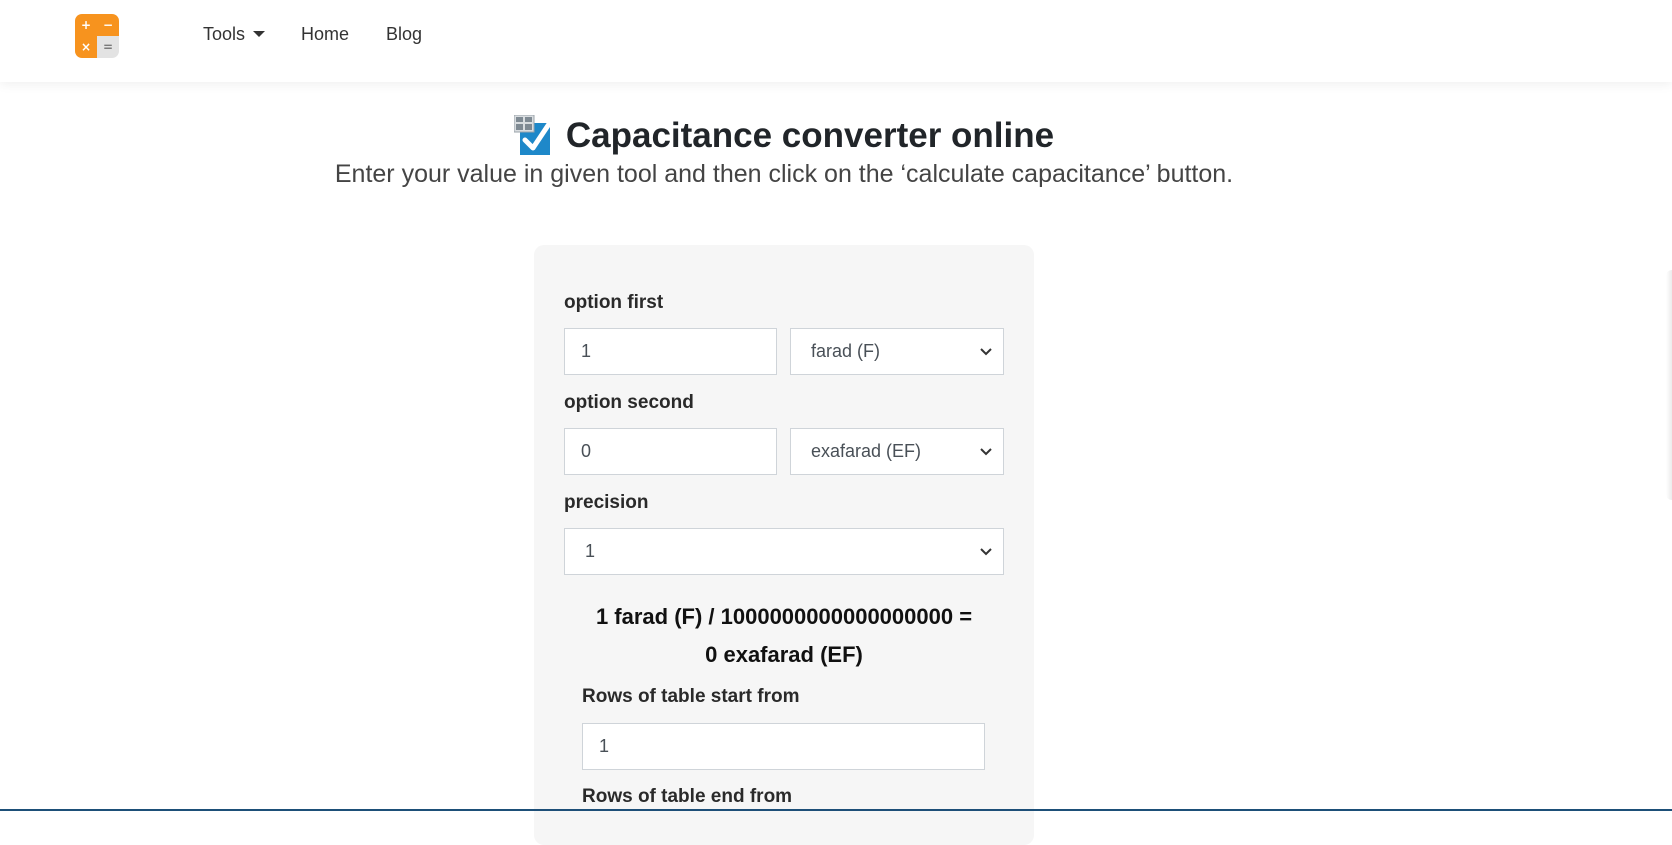  I want to click on rows-end-label: Rows of table end from, so click(687, 797).